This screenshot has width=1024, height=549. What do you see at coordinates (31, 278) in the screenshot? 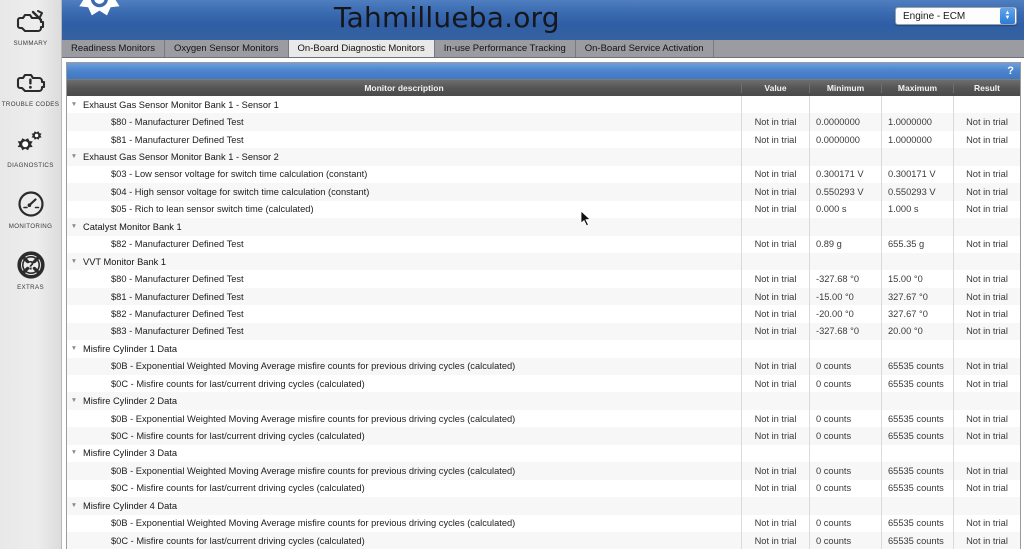
I see `sidebar-item-extras: ? EXTRAS` at bounding box center [31, 278].